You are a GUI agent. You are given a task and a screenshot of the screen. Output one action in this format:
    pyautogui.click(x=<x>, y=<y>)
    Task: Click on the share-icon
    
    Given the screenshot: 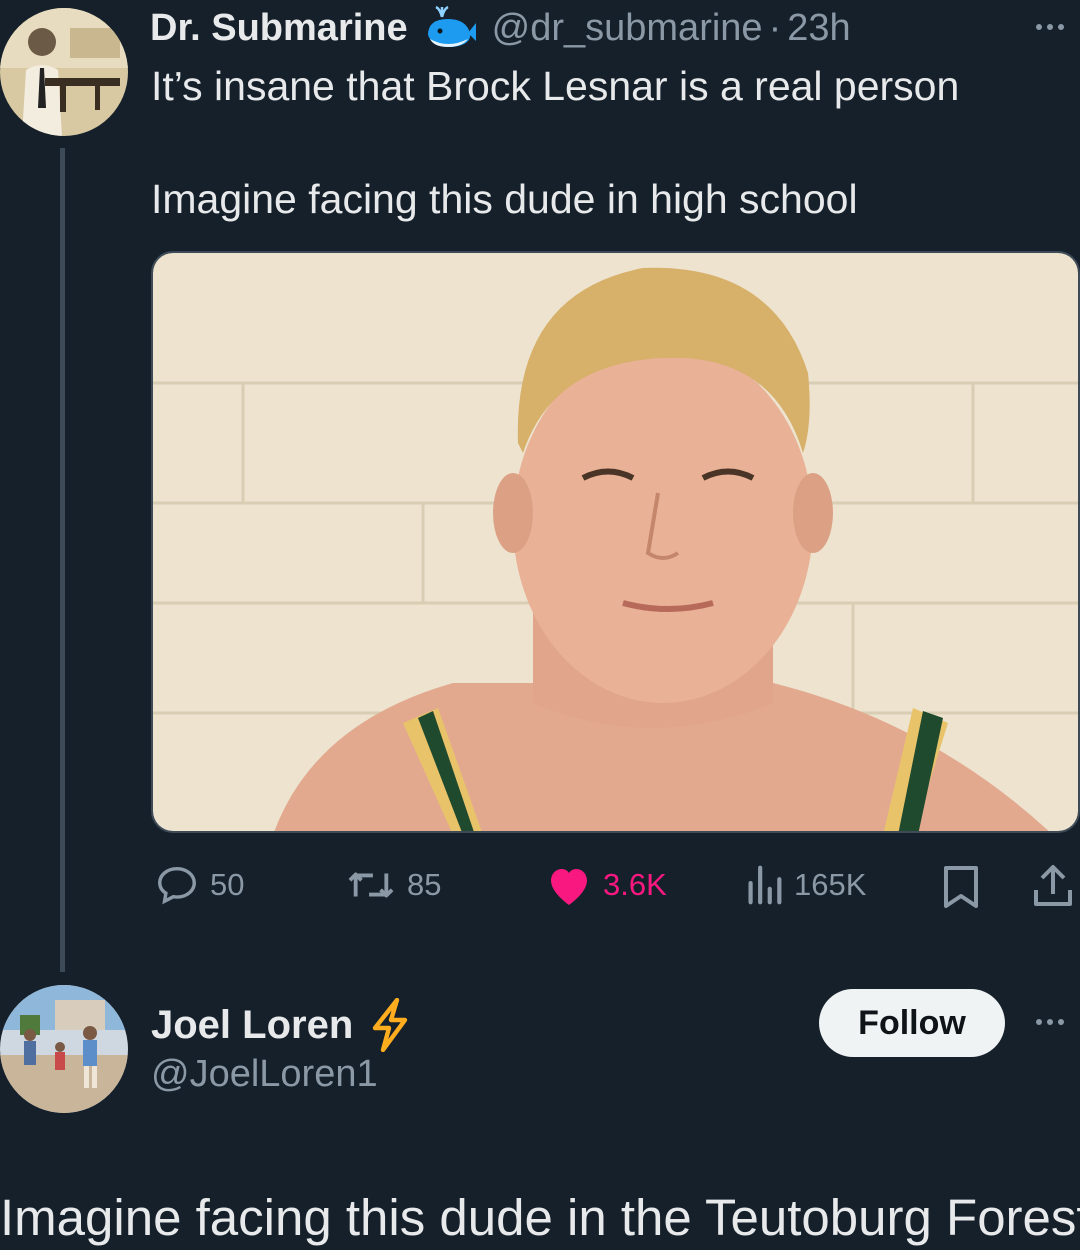 What is the action you would take?
    pyautogui.click(x=1053, y=888)
    